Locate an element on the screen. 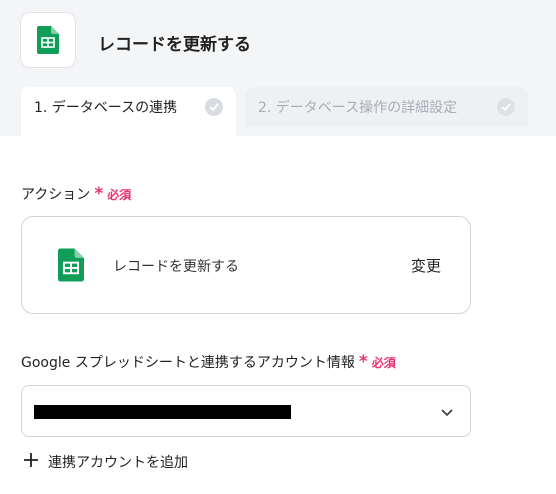  add-account-label: 連携アカウントを追加 is located at coordinates (118, 463).